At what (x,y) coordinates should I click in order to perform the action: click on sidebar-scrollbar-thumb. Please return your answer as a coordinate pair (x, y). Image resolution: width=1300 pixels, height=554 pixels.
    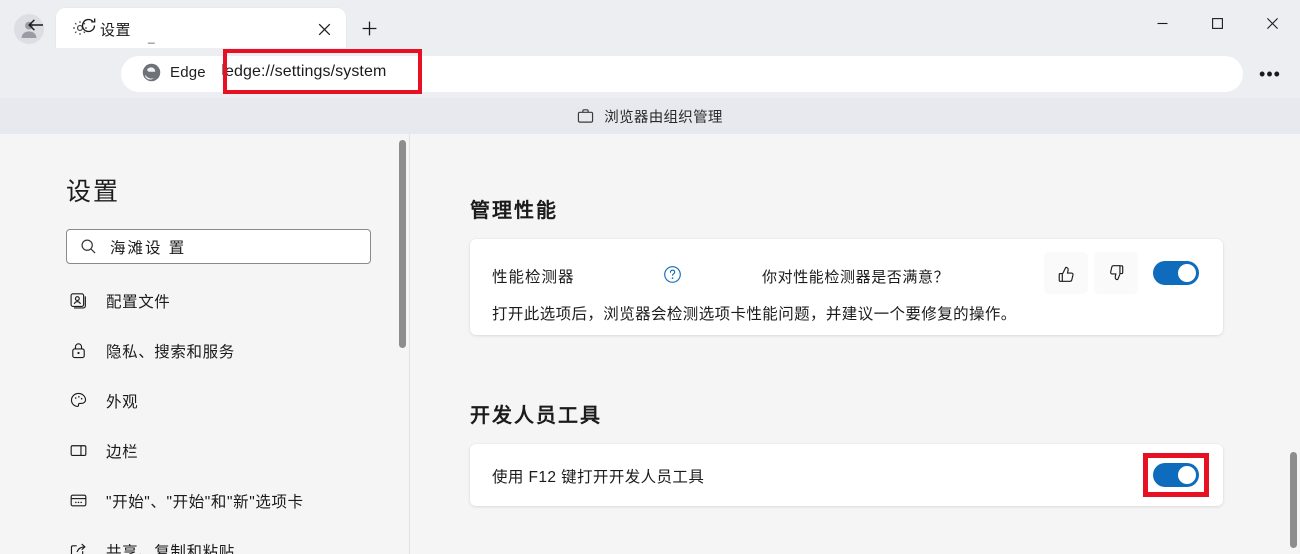
    Looking at the image, I should click on (402, 244).